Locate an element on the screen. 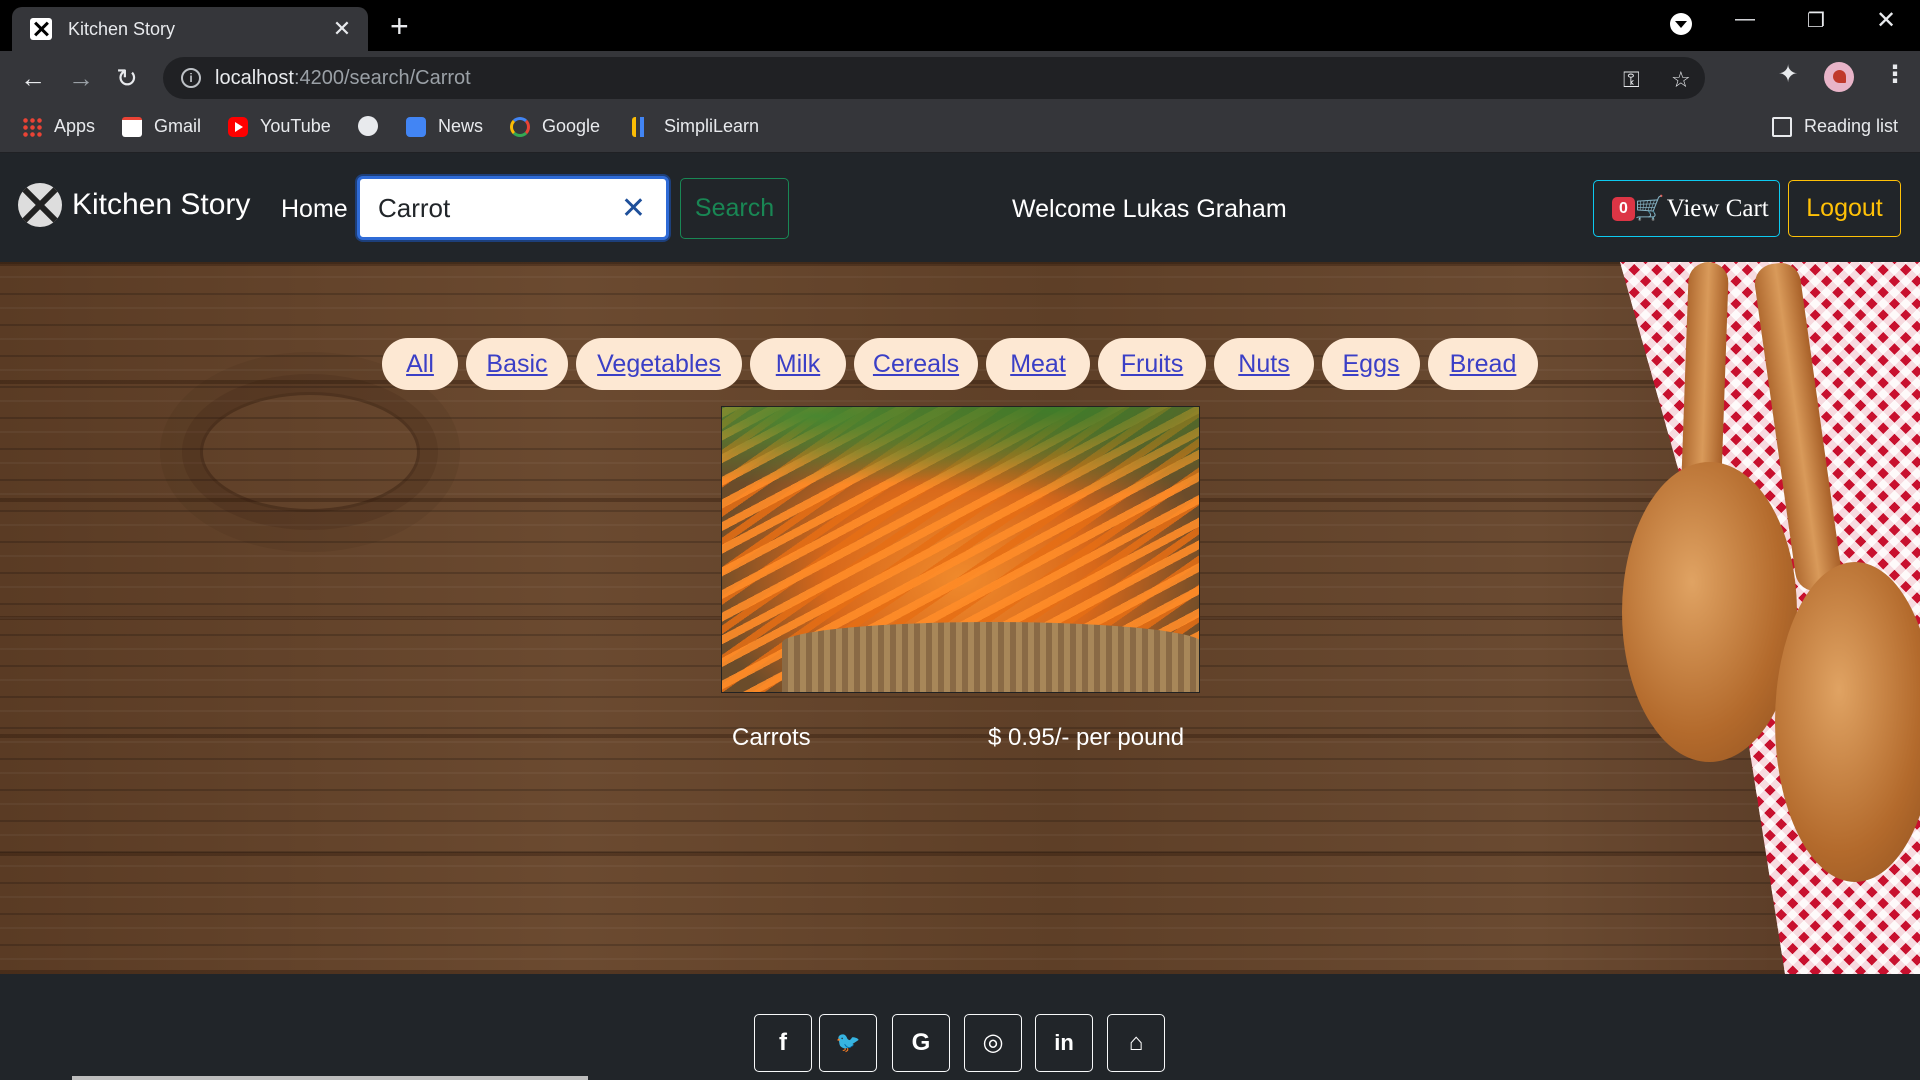 Image resolution: width=1920 pixels, height=1080 pixels. bookmark-simplilearn: SimpliLearn is located at coordinates (695, 126).